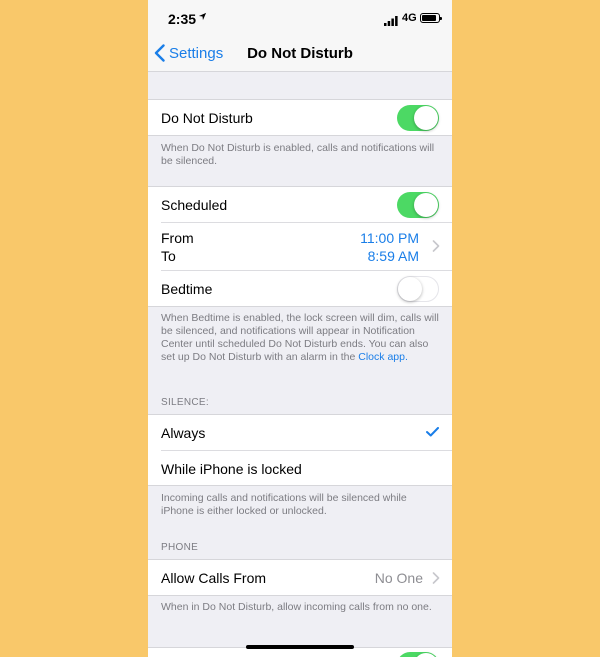 The image size is (600, 657). What do you see at coordinates (418, 118) in the screenshot?
I see `dnd-toggle` at bounding box center [418, 118].